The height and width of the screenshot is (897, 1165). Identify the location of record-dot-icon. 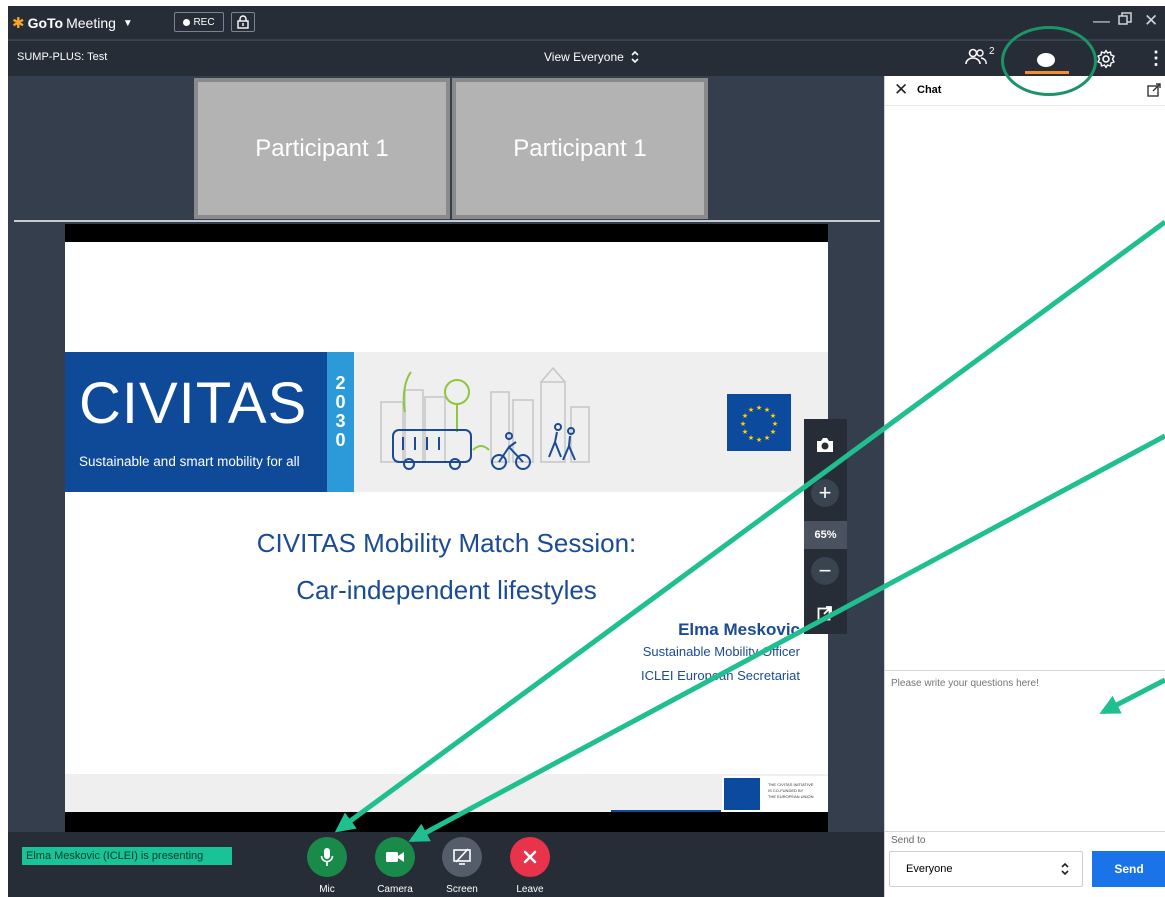
(187, 22).